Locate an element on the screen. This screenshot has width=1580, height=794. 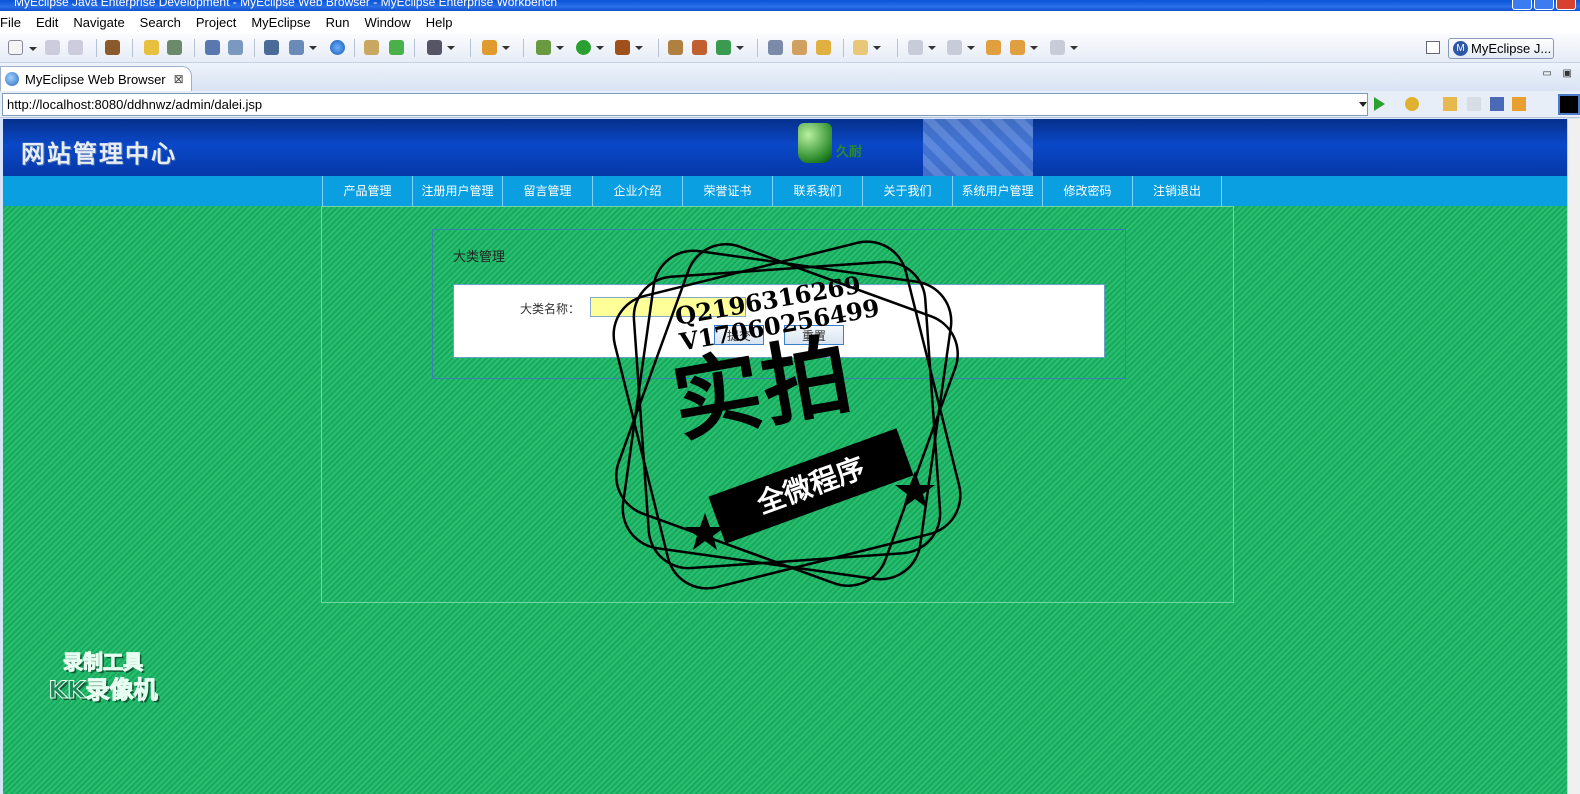
nav-logout: 注销退出 is located at coordinates (1177, 191).